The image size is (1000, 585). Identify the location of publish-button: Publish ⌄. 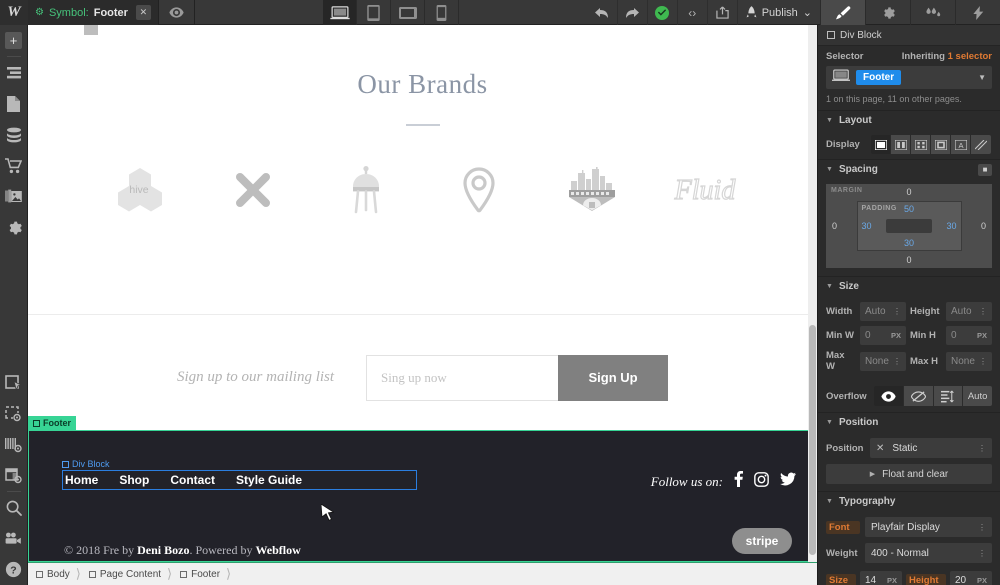
(779, 12).